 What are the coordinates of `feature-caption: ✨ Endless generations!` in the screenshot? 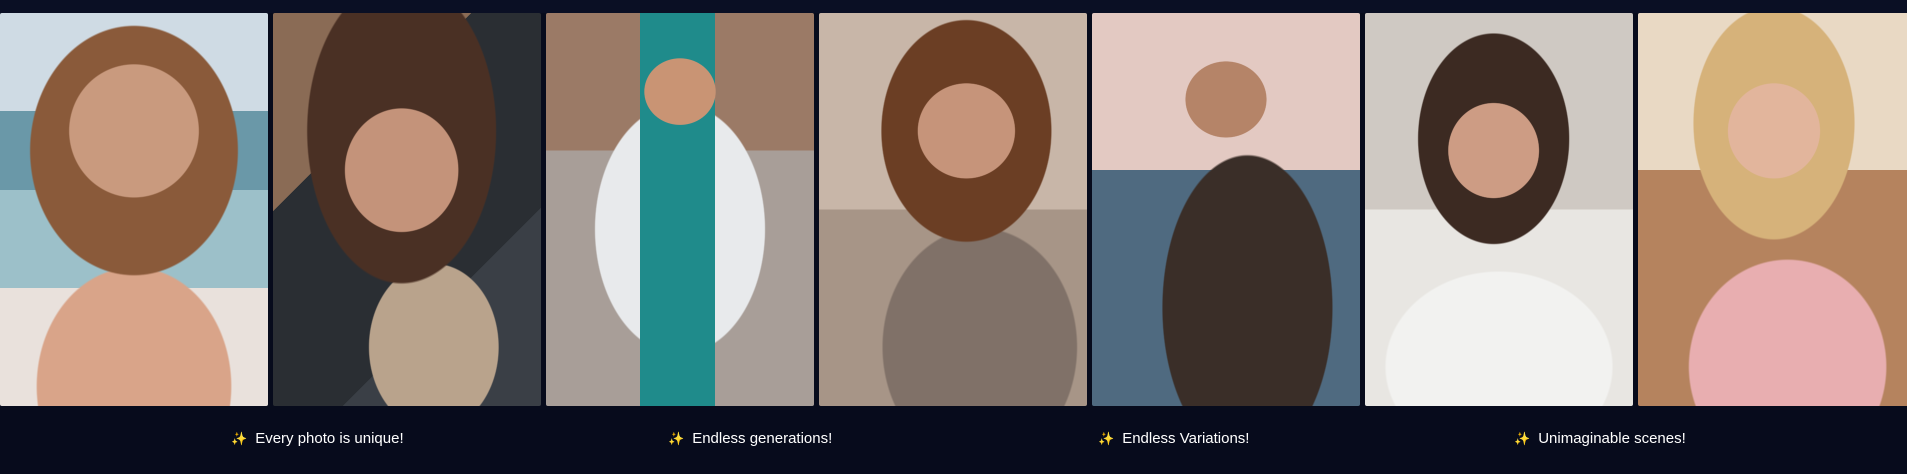 It's located at (750, 438).